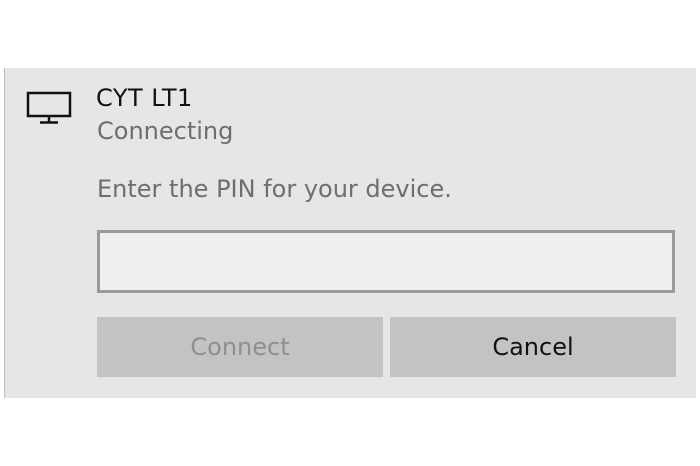  What do you see at coordinates (274, 189) in the screenshot?
I see `pin-prompt: Enter the PIN for your device.` at bounding box center [274, 189].